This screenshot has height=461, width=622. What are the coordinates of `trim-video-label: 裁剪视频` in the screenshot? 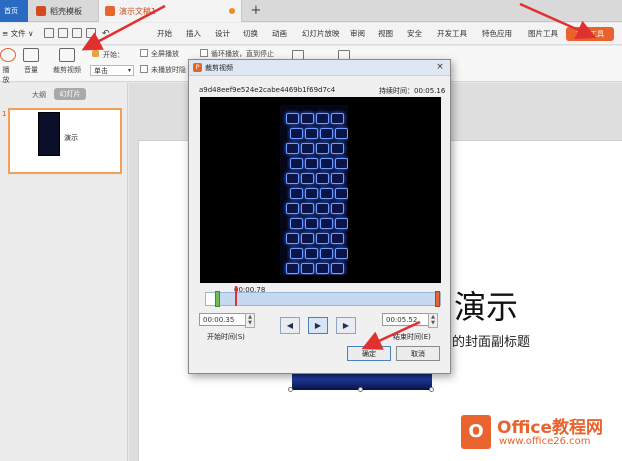 It's located at (67, 70).